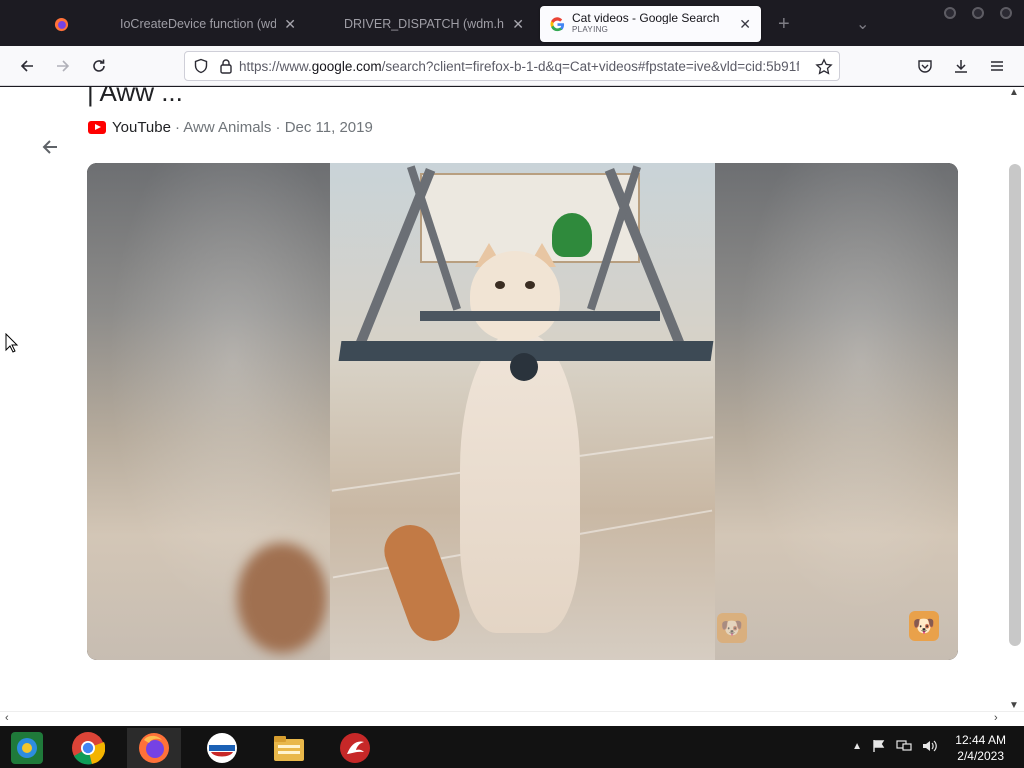  What do you see at coordinates (512, 718) in the screenshot?
I see `horizontal-scrollbar: ‹ ›` at bounding box center [512, 718].